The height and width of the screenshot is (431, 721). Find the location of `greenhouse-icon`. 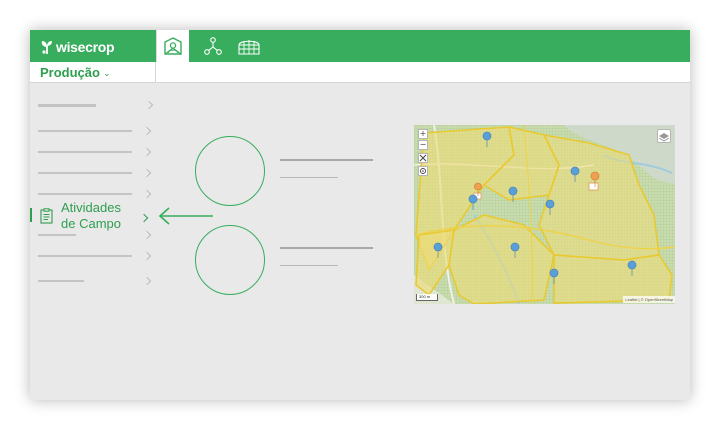

greenhouse-icon is located at coordinates (249, 47).